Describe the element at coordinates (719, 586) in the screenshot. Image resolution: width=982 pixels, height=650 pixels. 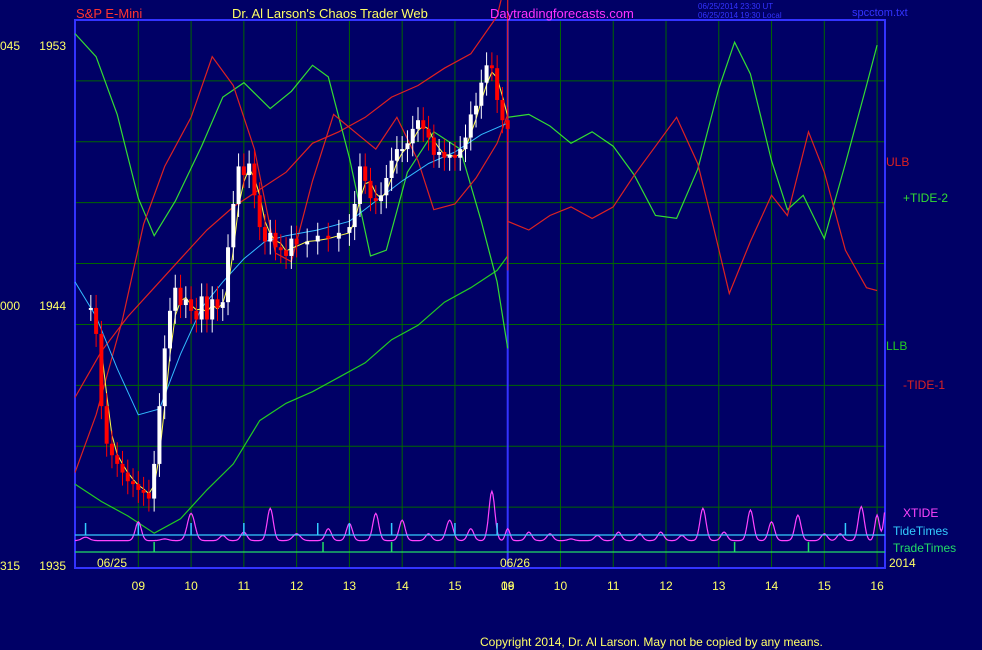
I see `x-tick-label-12: 13` at that location.